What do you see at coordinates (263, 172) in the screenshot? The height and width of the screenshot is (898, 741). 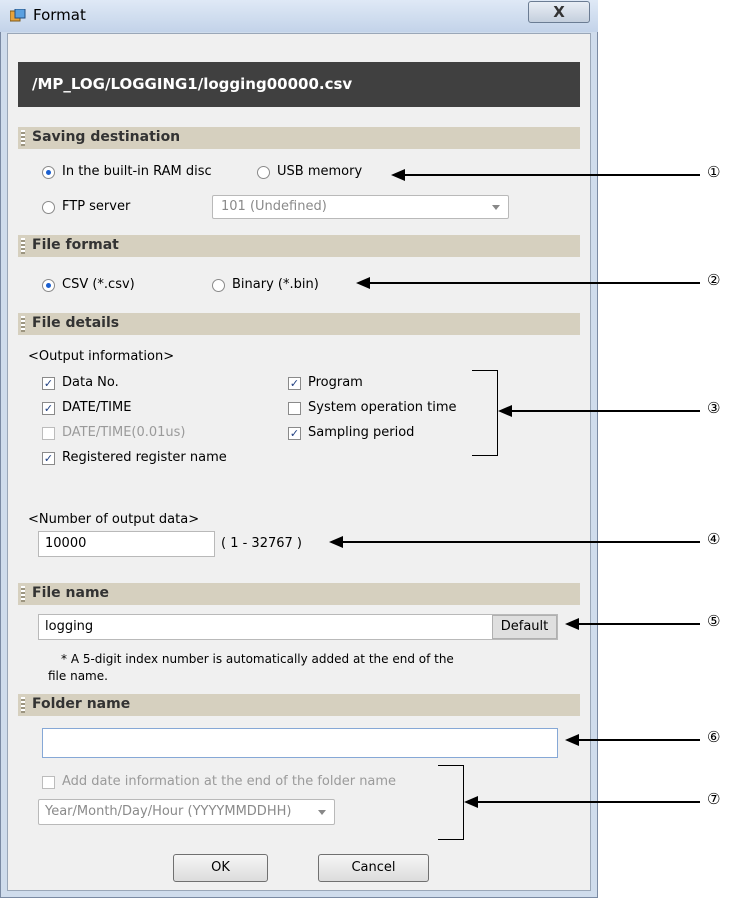 I see `usb-memory-radio` at bounding box center [263, 172].